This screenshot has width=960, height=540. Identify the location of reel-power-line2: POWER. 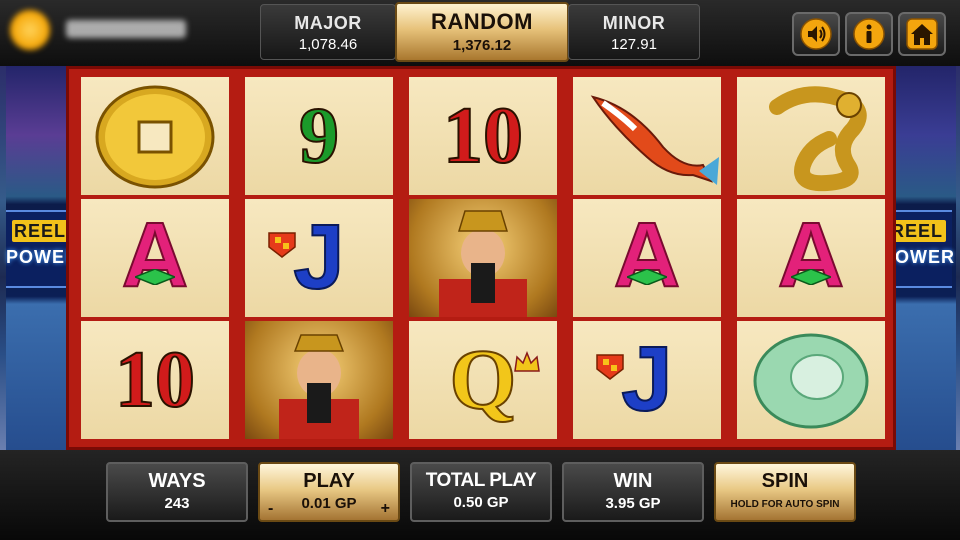
(43, 257).